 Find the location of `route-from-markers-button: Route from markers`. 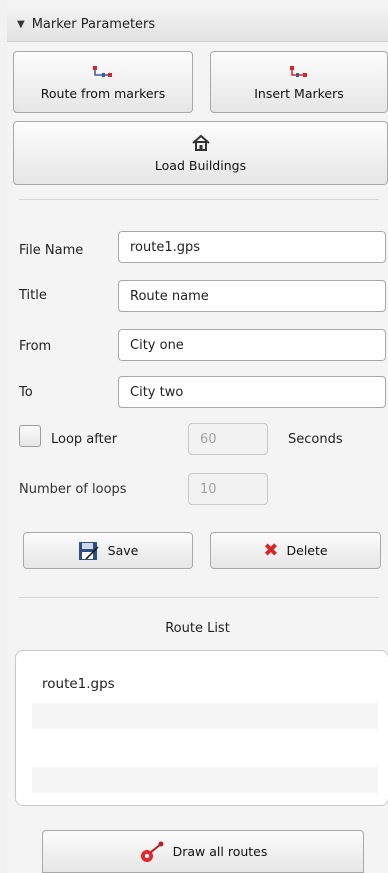

route-from-markers-button: Route from markers is located at coordinates (103, 82).